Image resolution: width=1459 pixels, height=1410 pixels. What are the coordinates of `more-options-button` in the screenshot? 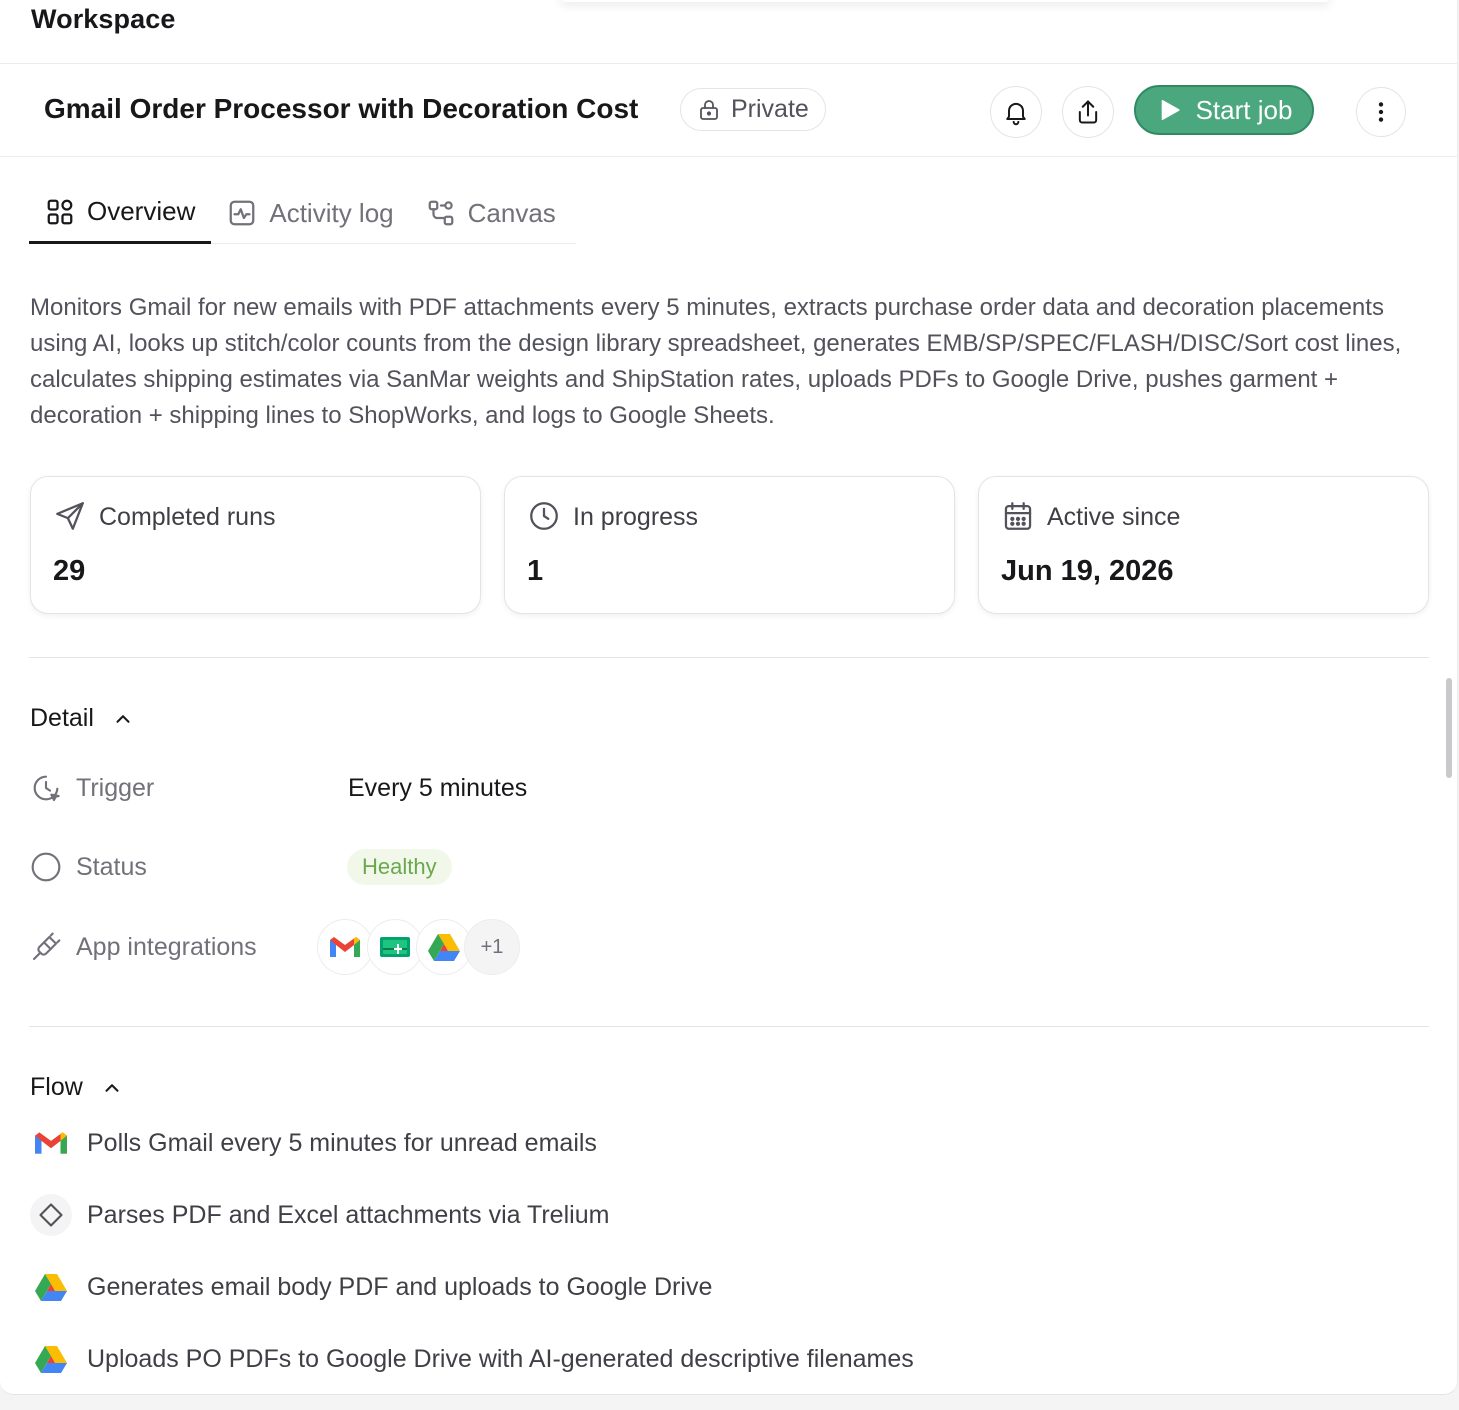 It's located at (1381, 112).